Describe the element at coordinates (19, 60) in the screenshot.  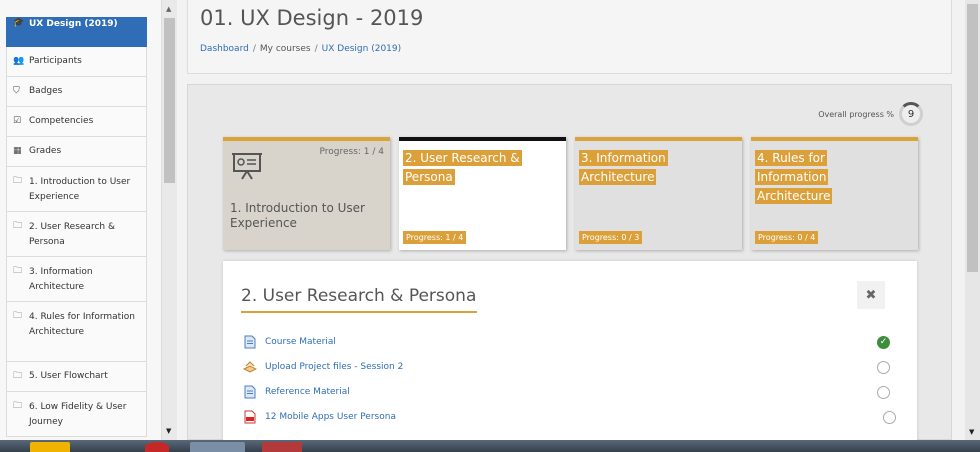
I see `users-icon: 👥` at that location.